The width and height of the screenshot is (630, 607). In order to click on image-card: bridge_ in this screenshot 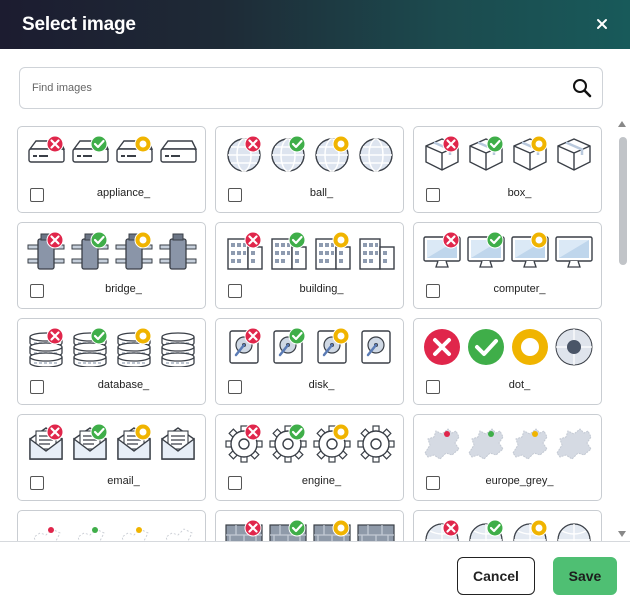, I will do `click(111, 265)`.